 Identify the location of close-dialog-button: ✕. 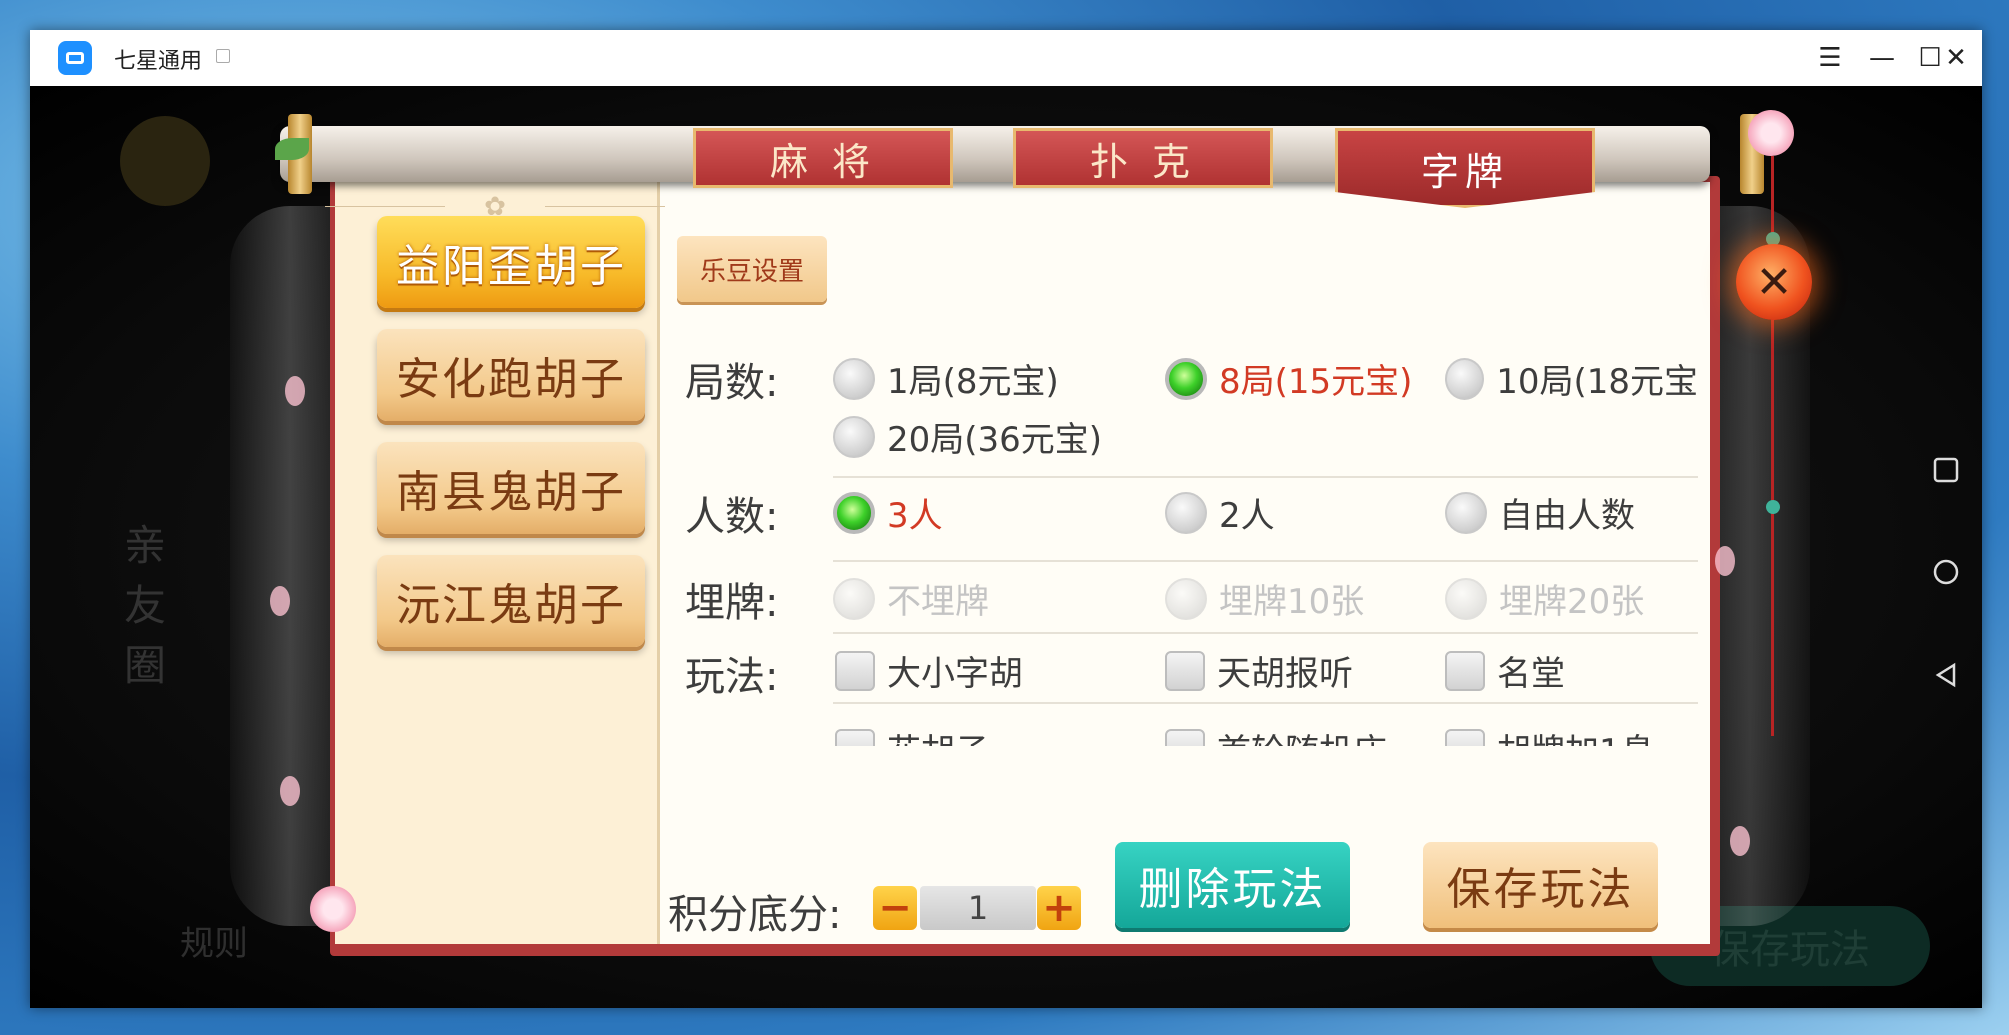
(1774, 282).